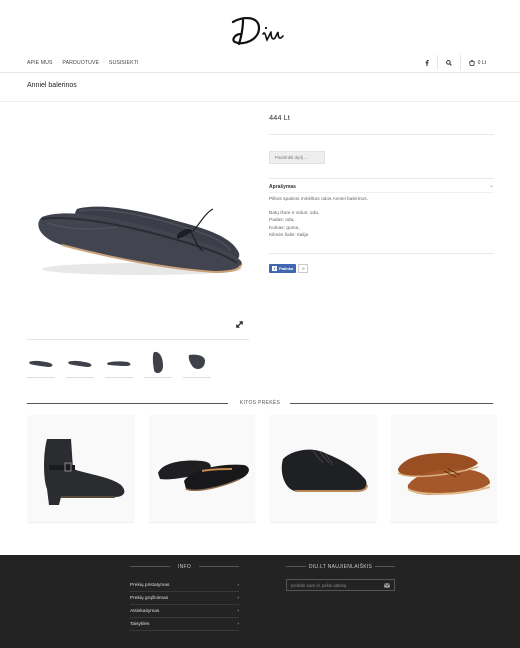 The height and width of the screenshot is (648, 520). I want to click on cart-button: 0 Lt, so click(476, 62).